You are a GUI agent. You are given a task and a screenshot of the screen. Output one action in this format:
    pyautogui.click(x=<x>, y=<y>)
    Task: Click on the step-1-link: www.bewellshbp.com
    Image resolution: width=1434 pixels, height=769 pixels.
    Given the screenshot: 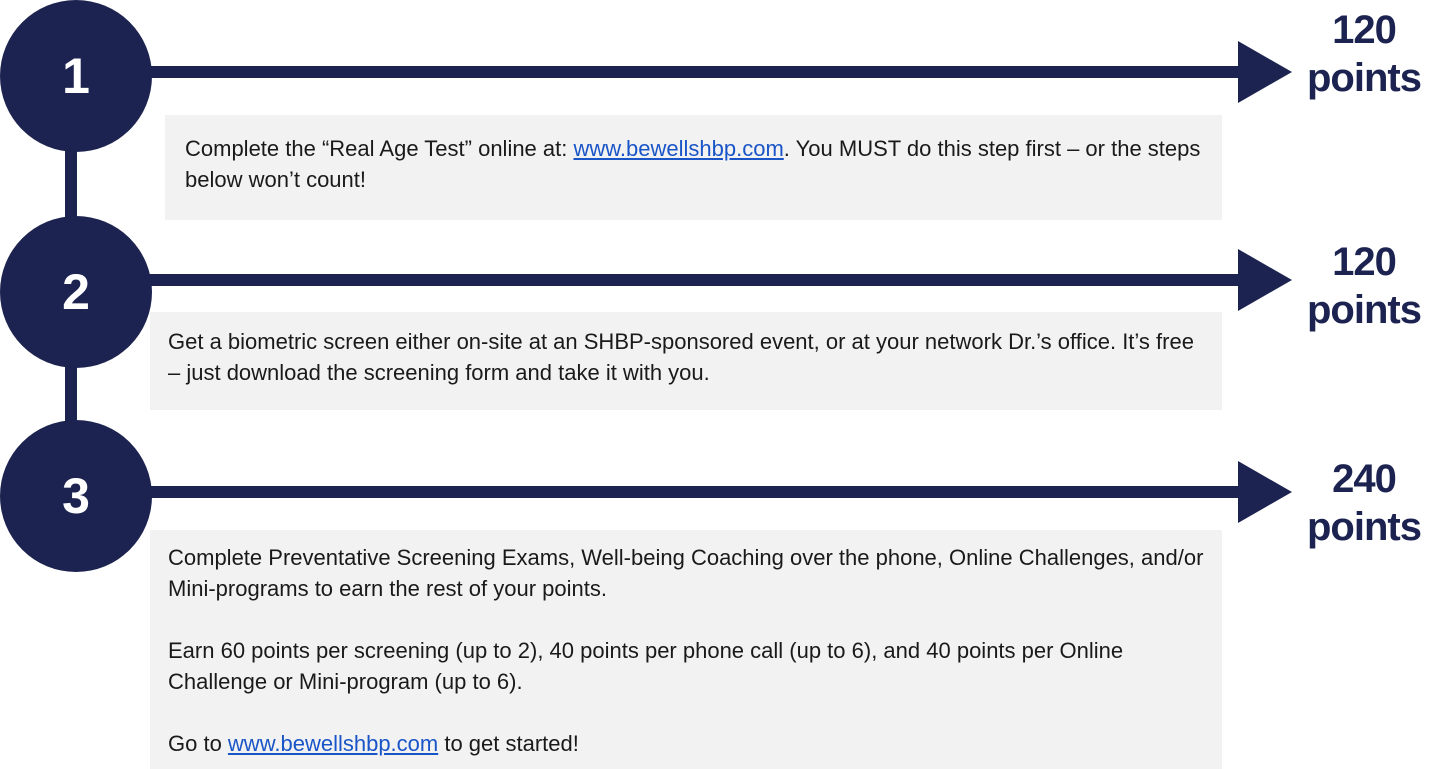 What is the action you would take?
    pyautogui.click(x=678, y=148)
    